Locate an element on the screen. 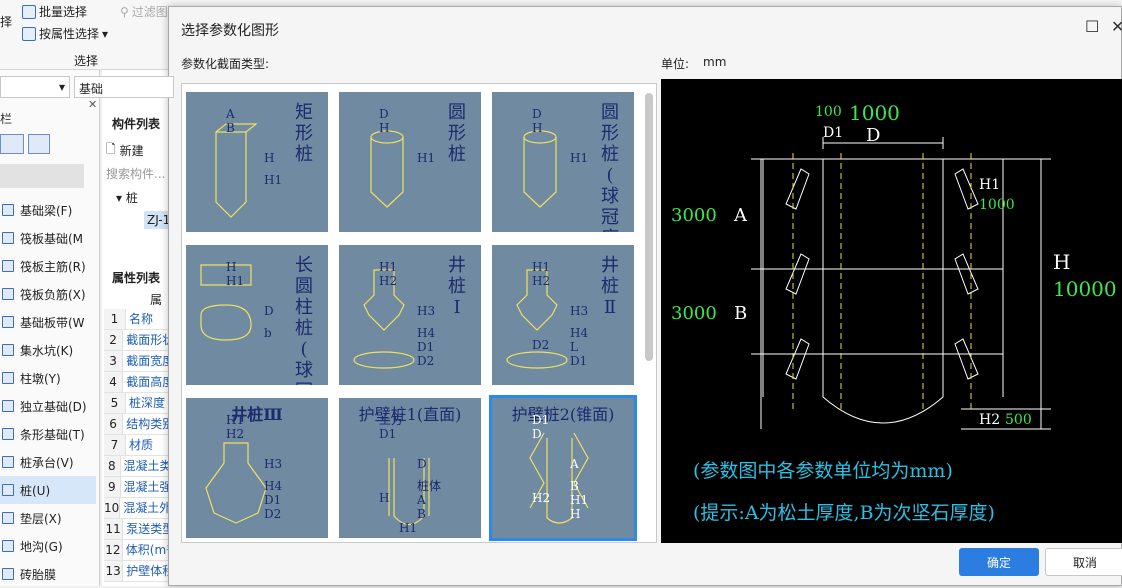 This screenshot has width=1122, height=588. property-name: 混凝土外加剂 is located at coordinates (145, 508).